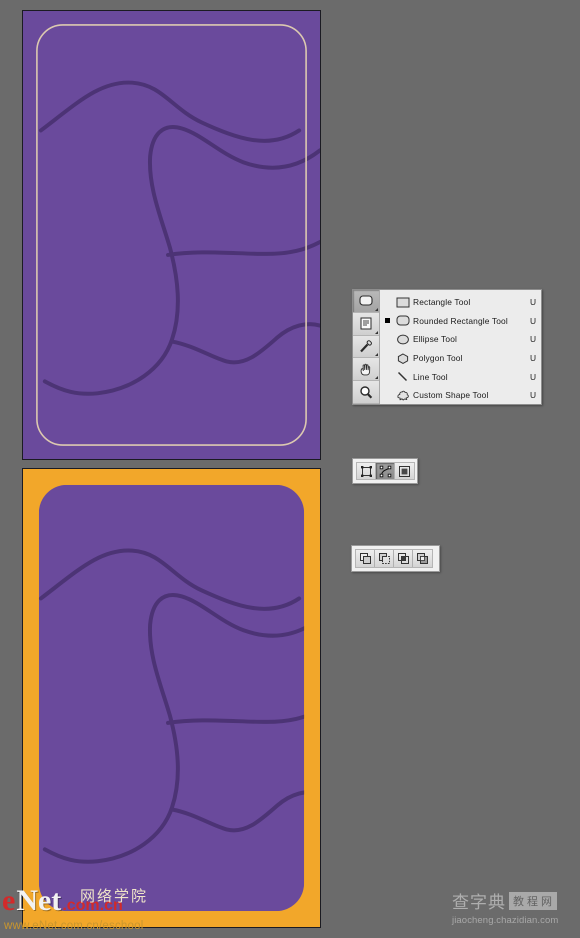 The image size is (580, 938). I want to click on ellipse-icon, so click(403, 339).